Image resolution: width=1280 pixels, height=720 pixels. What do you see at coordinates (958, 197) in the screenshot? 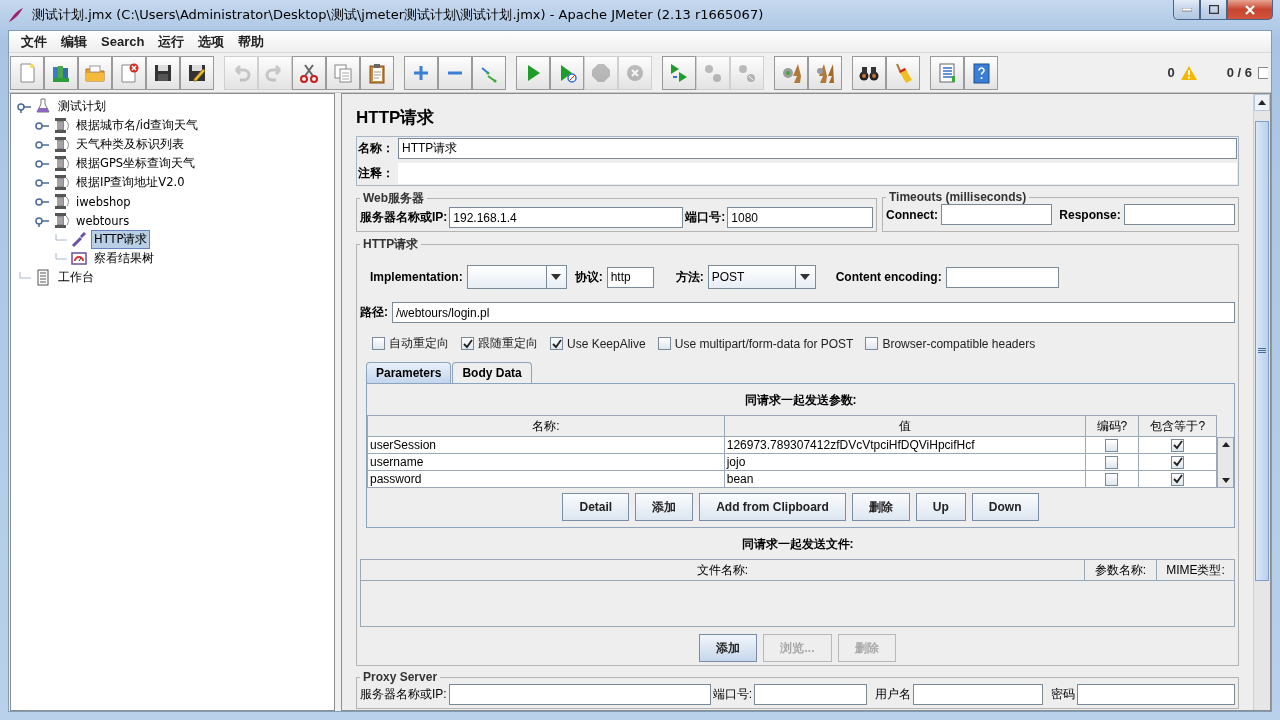
I see `group-title: Timeouts (milliseconds)` at bounding box center [958, 197].